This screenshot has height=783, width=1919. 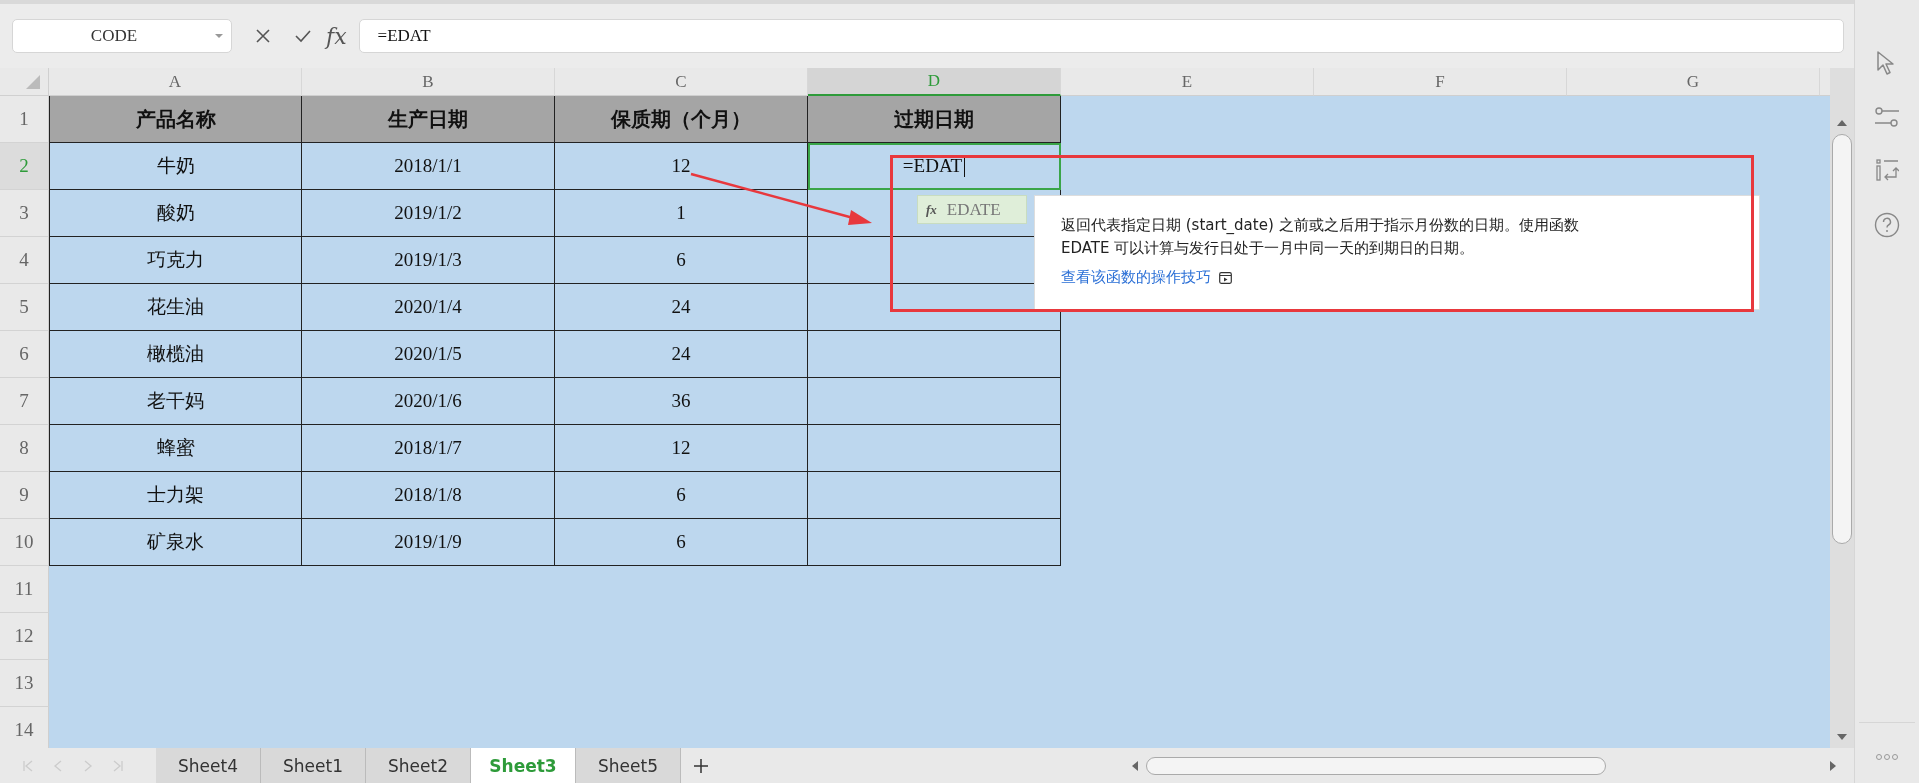 I want to click on dropdown-caret-icon, so click(x=219, y=36).